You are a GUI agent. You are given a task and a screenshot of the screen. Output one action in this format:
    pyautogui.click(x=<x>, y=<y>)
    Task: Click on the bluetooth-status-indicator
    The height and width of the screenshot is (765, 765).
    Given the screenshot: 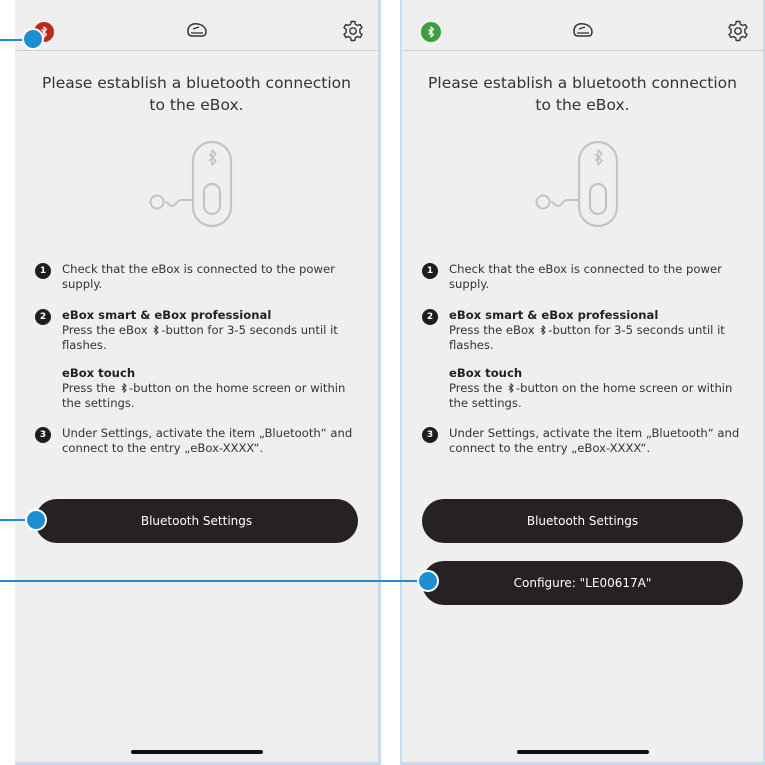 What is the action you would take?
    pyautogui.click(x=431, y=32)
    